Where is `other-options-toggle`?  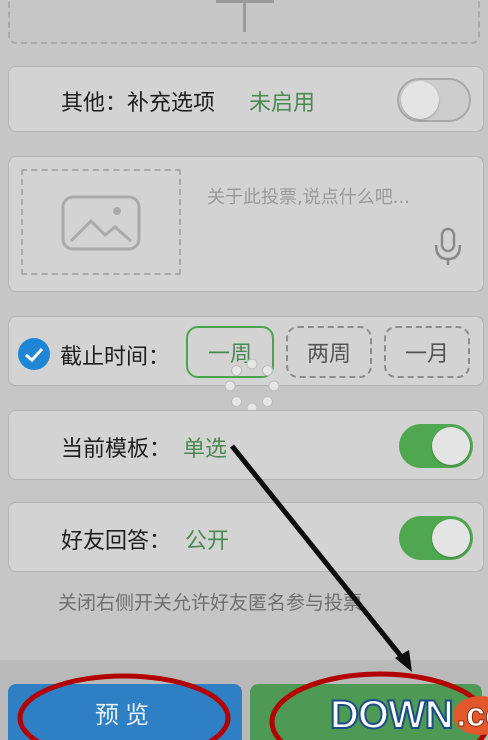 other-options-toggle is located at coordinates (434, 100).